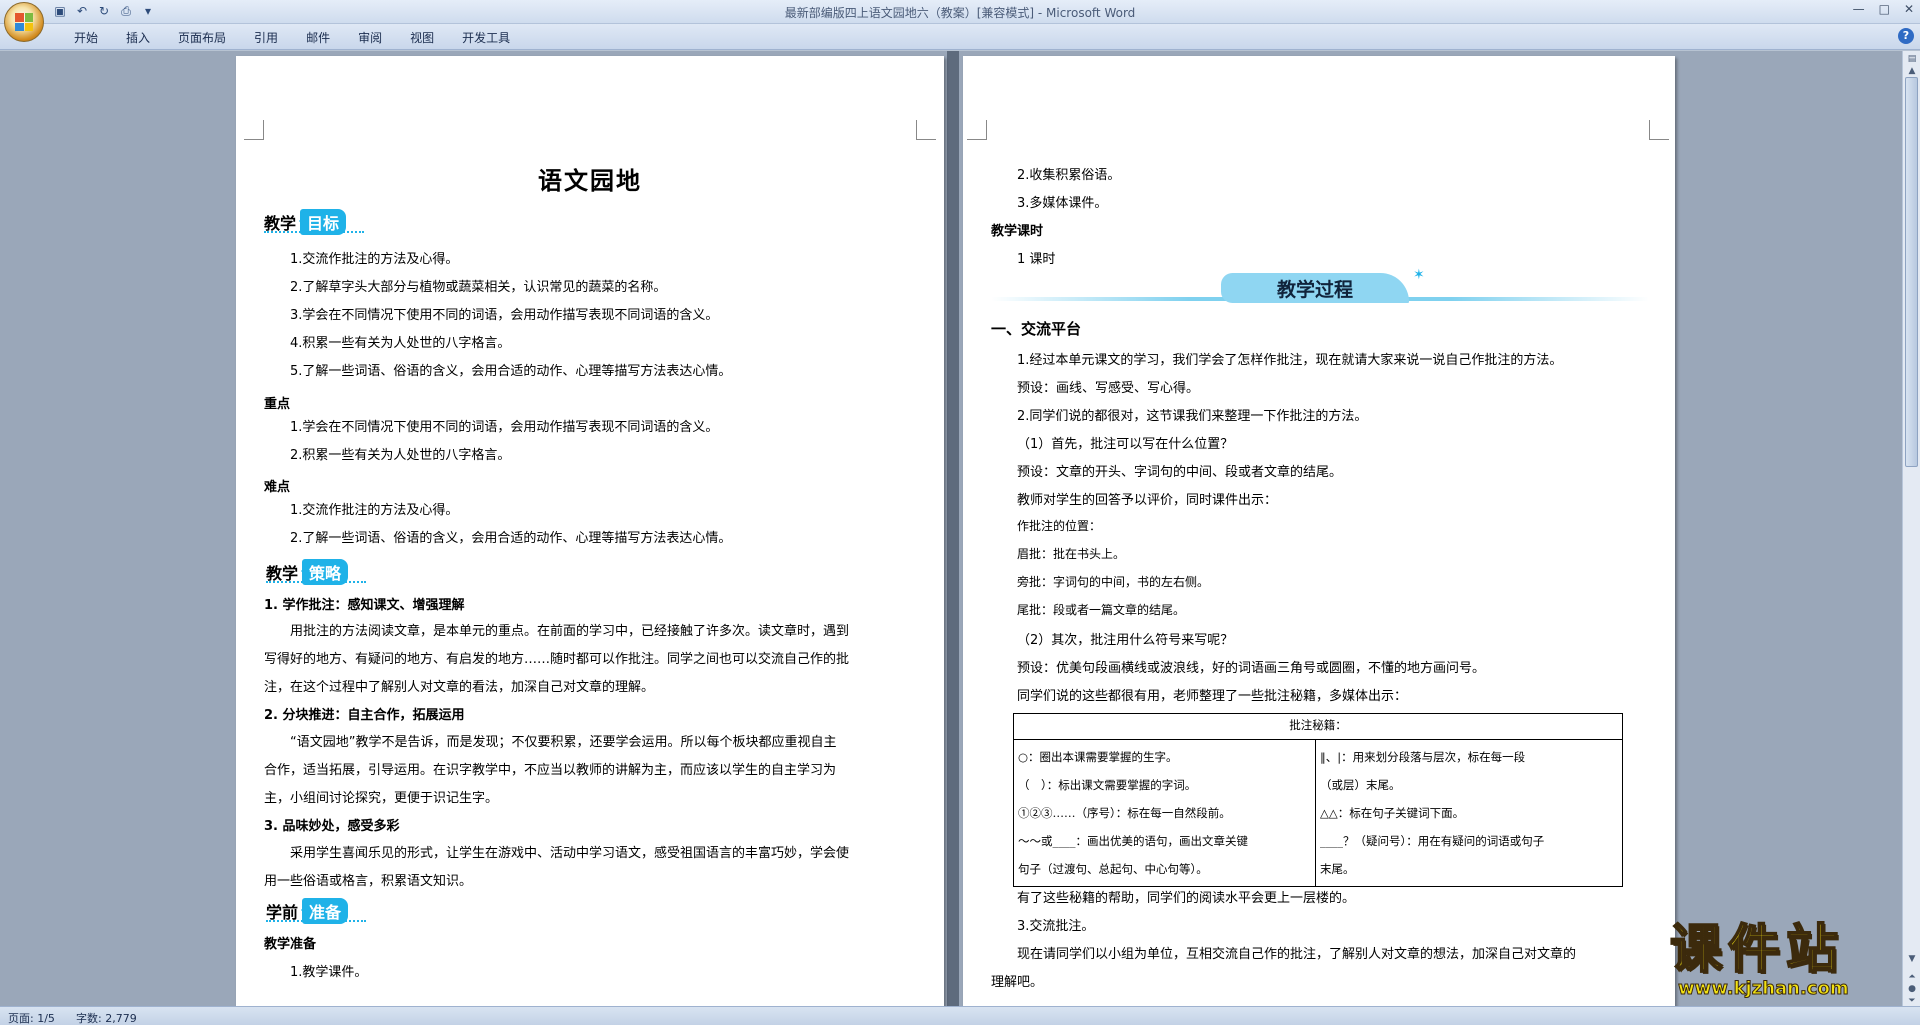 This screenshot has width=1920, height=1025. What do you see at coordinates (1108, 388) in the screenshot?
I see `paragraph-line: 预设：画线、写感受、写心得。` at bounding box center [1108, 388].